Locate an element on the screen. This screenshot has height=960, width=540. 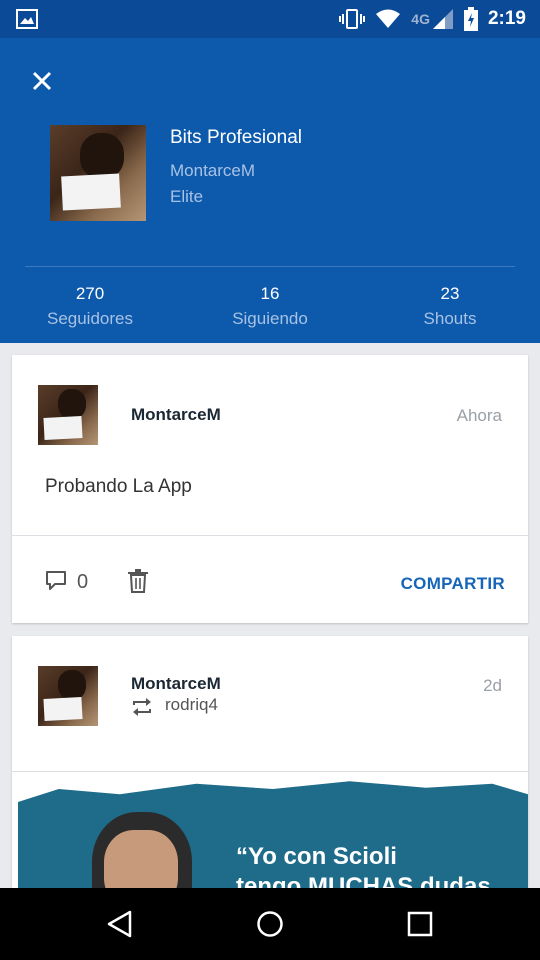
battery-icon is located at coordinates (470, 19).